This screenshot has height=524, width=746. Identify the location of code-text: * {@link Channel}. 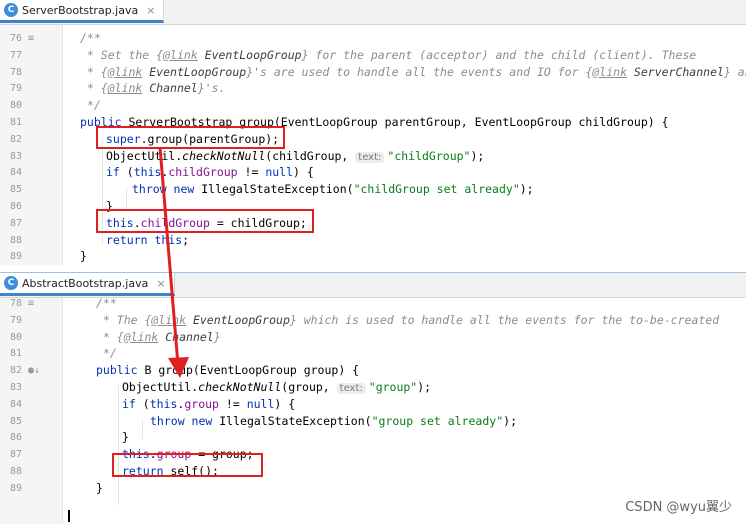
(158, 337).